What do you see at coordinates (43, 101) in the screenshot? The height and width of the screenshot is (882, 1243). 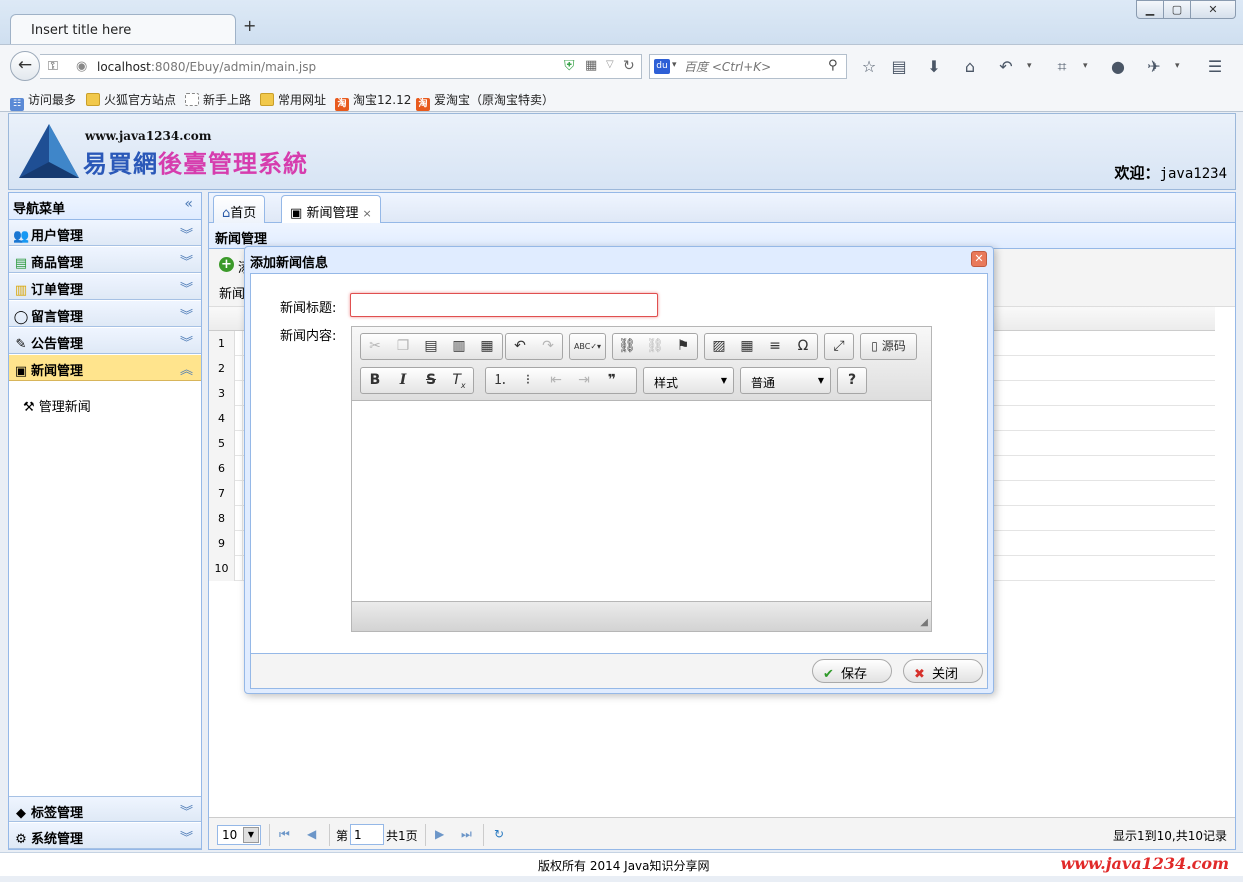 I see `bookmark-item: ☷ 访问最多` at bounding box center [43, 101].